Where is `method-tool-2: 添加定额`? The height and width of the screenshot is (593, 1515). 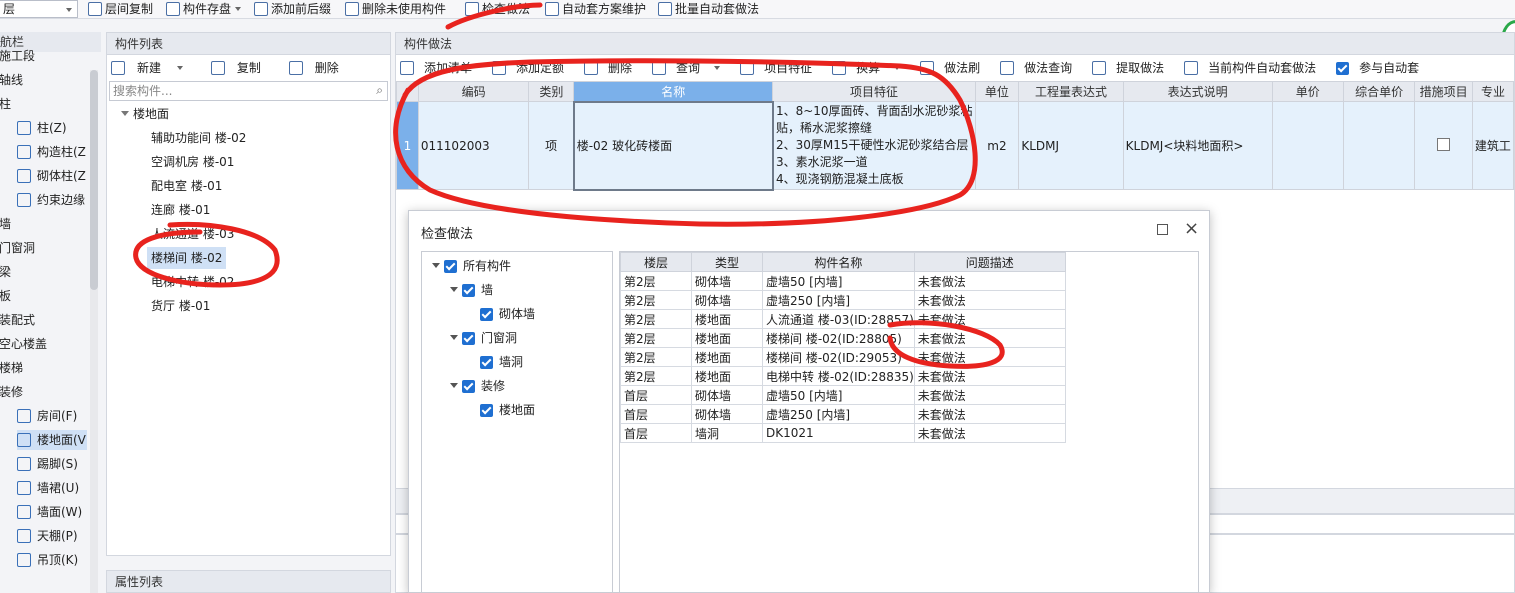 method-tool-2: 添加定额 is located at coordinates (533, 68).